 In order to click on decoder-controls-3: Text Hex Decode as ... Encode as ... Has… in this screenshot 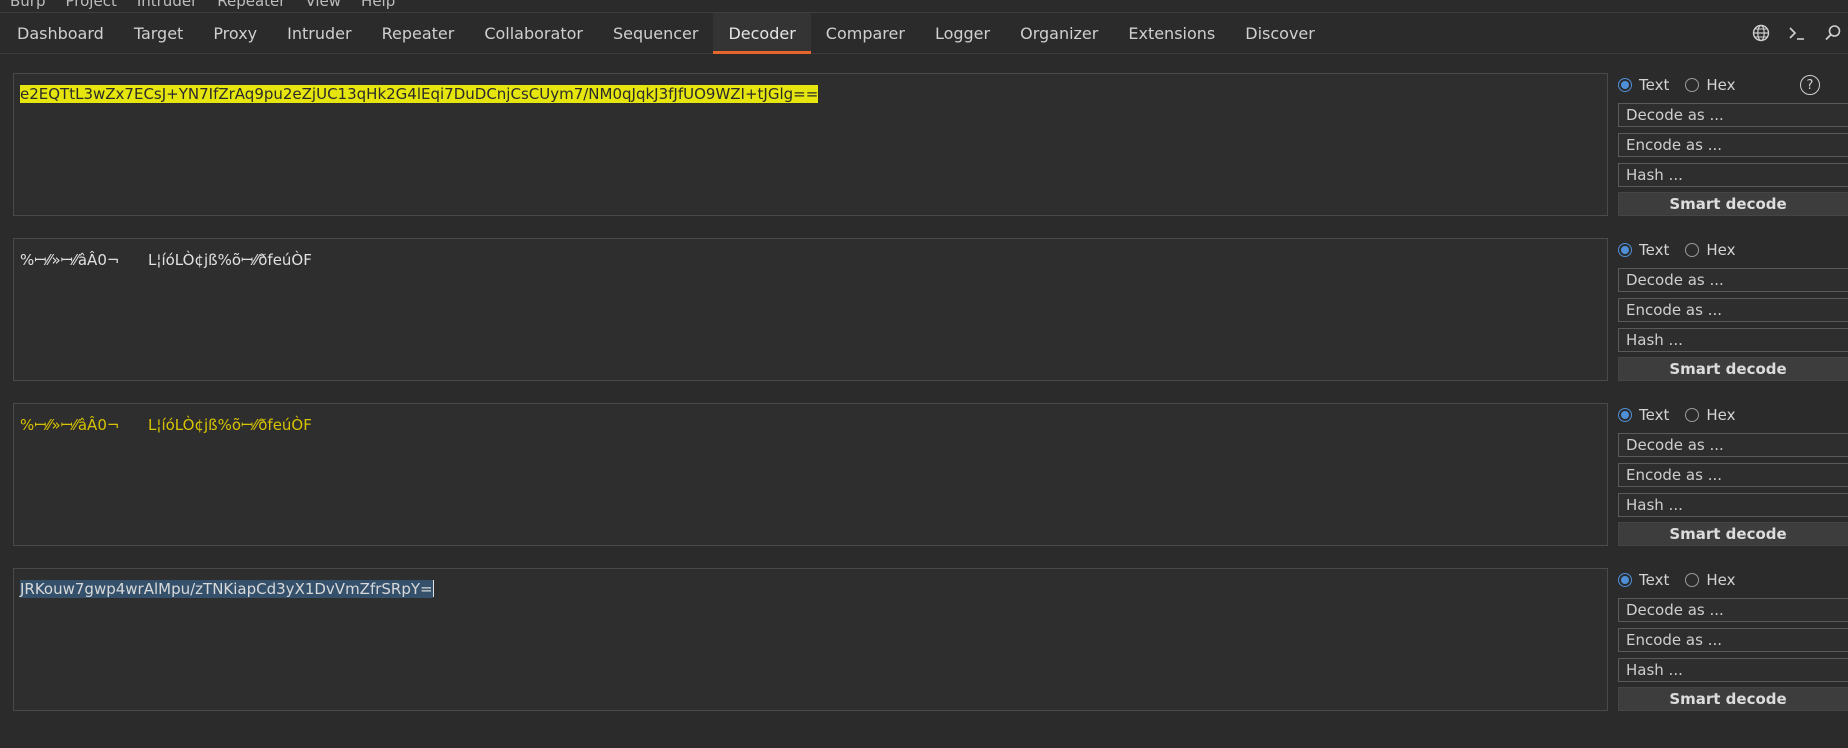, I will do `click(1733, 474)`.